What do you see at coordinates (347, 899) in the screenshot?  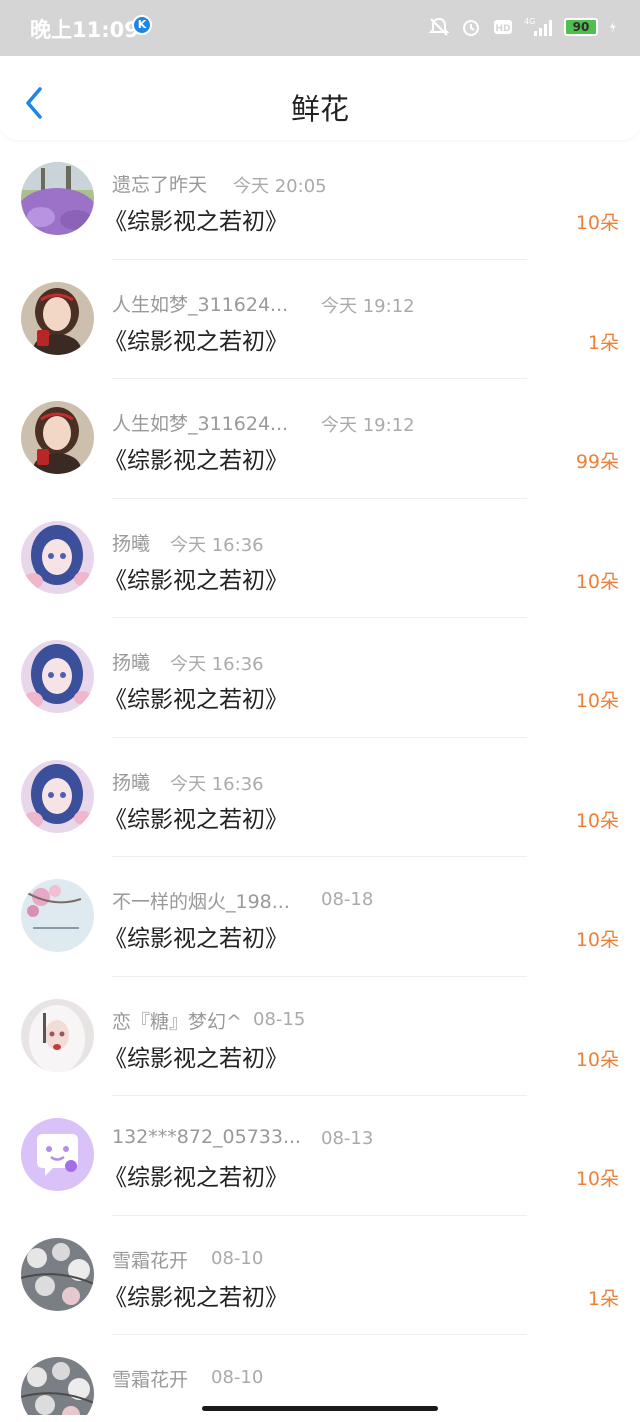 I see `send-time: 08-18` at bounding box center [347, 899].